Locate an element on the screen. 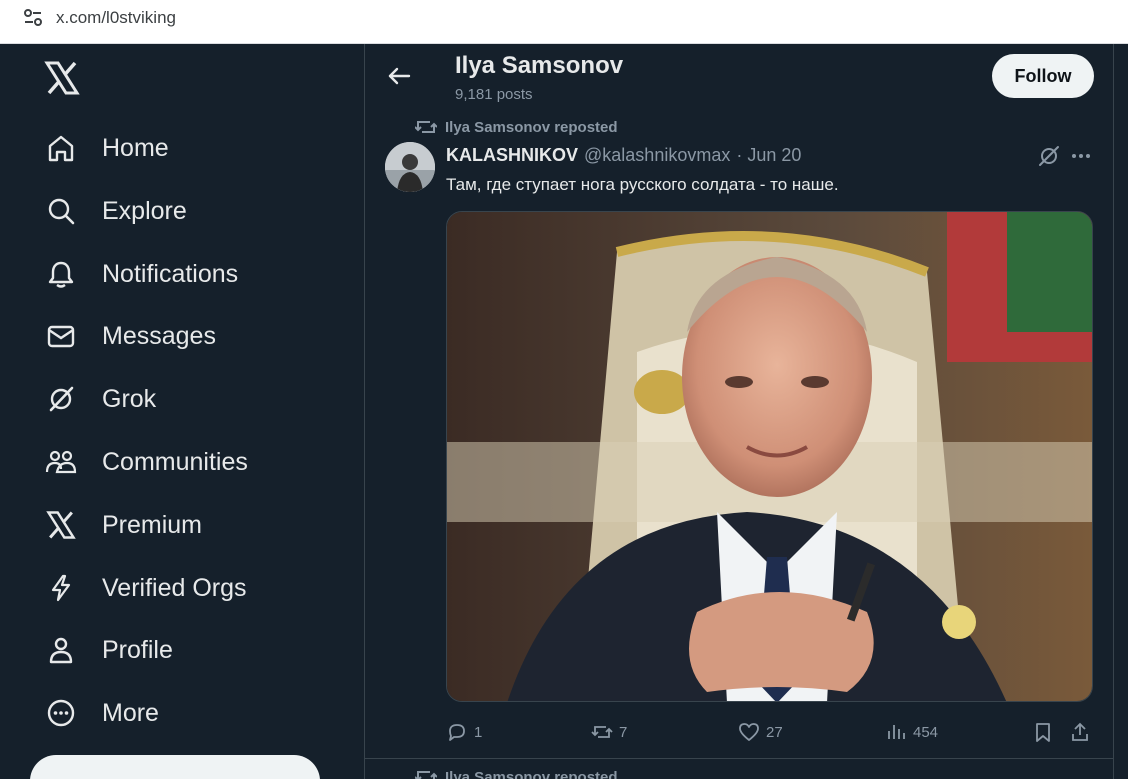 This screenshot has width=1128, height=779. nav-item-premium: Premium is located at coordinates (192, 525).